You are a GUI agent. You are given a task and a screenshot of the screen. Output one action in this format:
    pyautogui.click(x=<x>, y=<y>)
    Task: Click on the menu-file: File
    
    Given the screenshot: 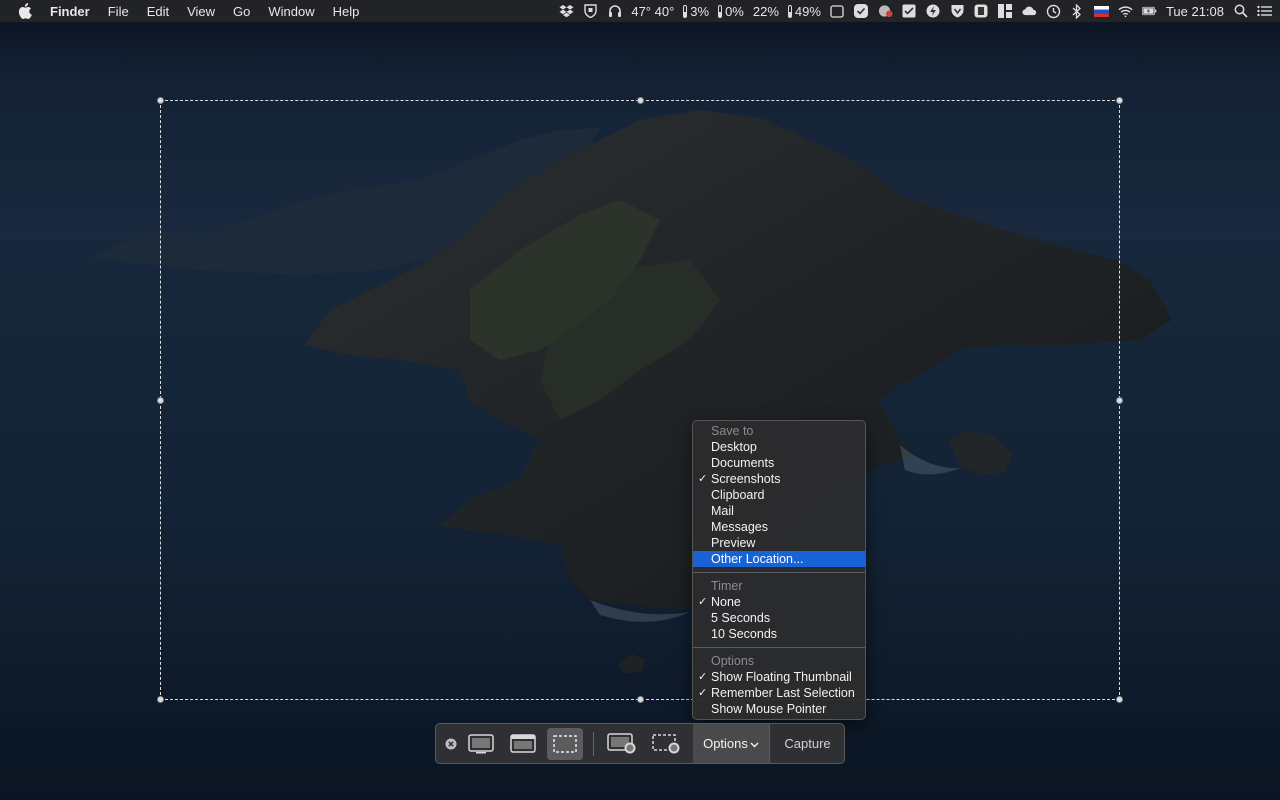 What is the action you would take?
    pyautogui.click(x=118, y=11)
    